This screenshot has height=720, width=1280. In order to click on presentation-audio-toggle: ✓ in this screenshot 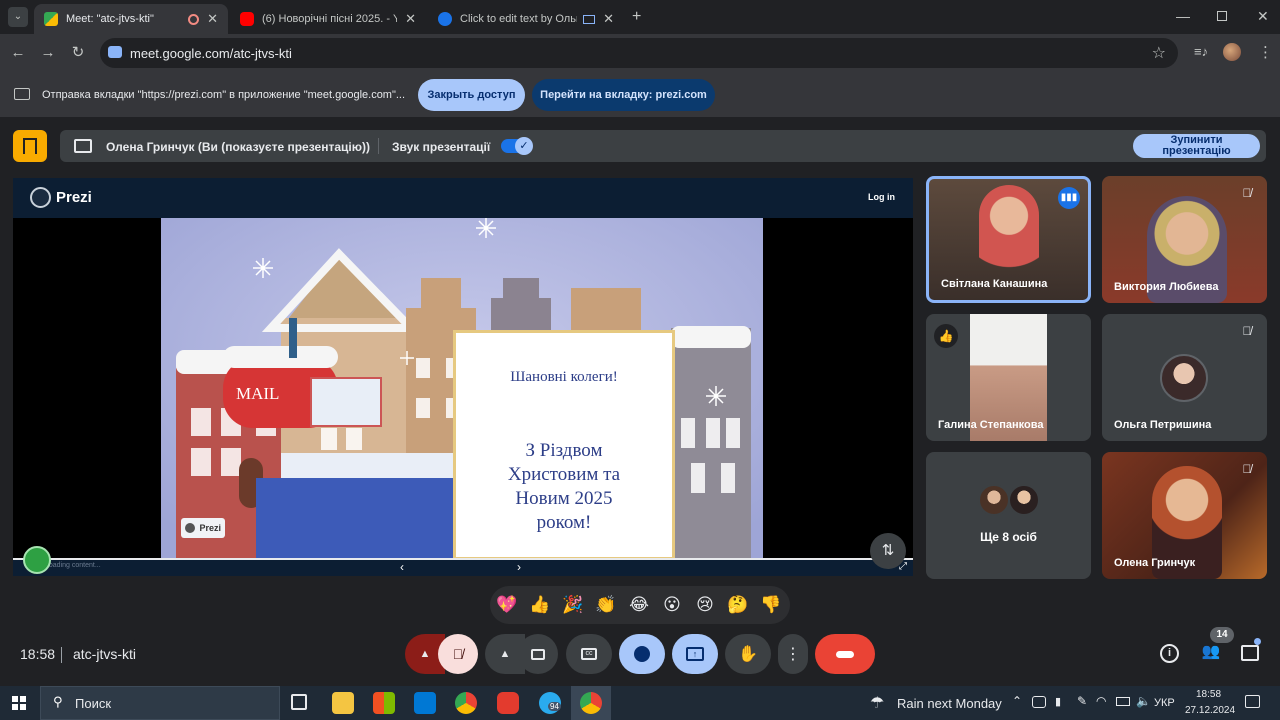, I will do `click(517, 146)`.